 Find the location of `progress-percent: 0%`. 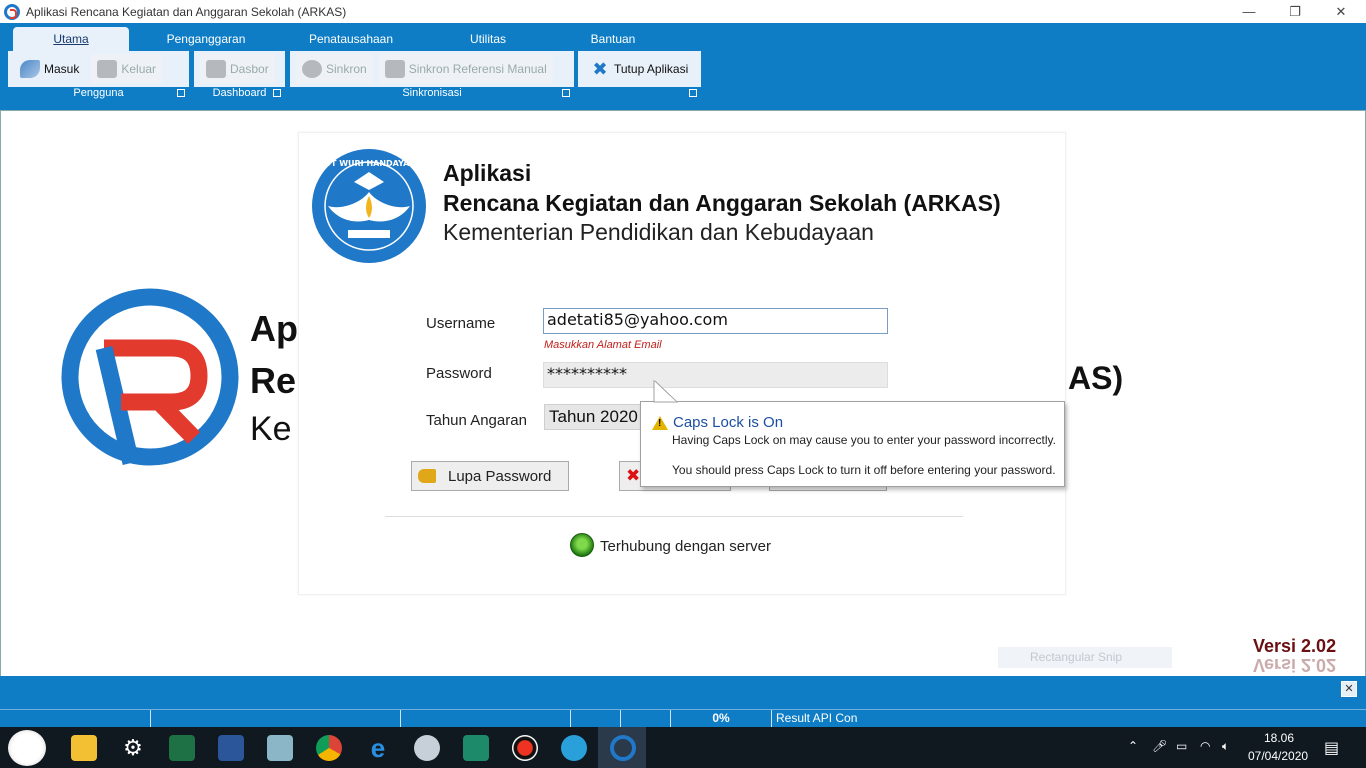

progress-percent: 0% is located at coordinates (721, 719).